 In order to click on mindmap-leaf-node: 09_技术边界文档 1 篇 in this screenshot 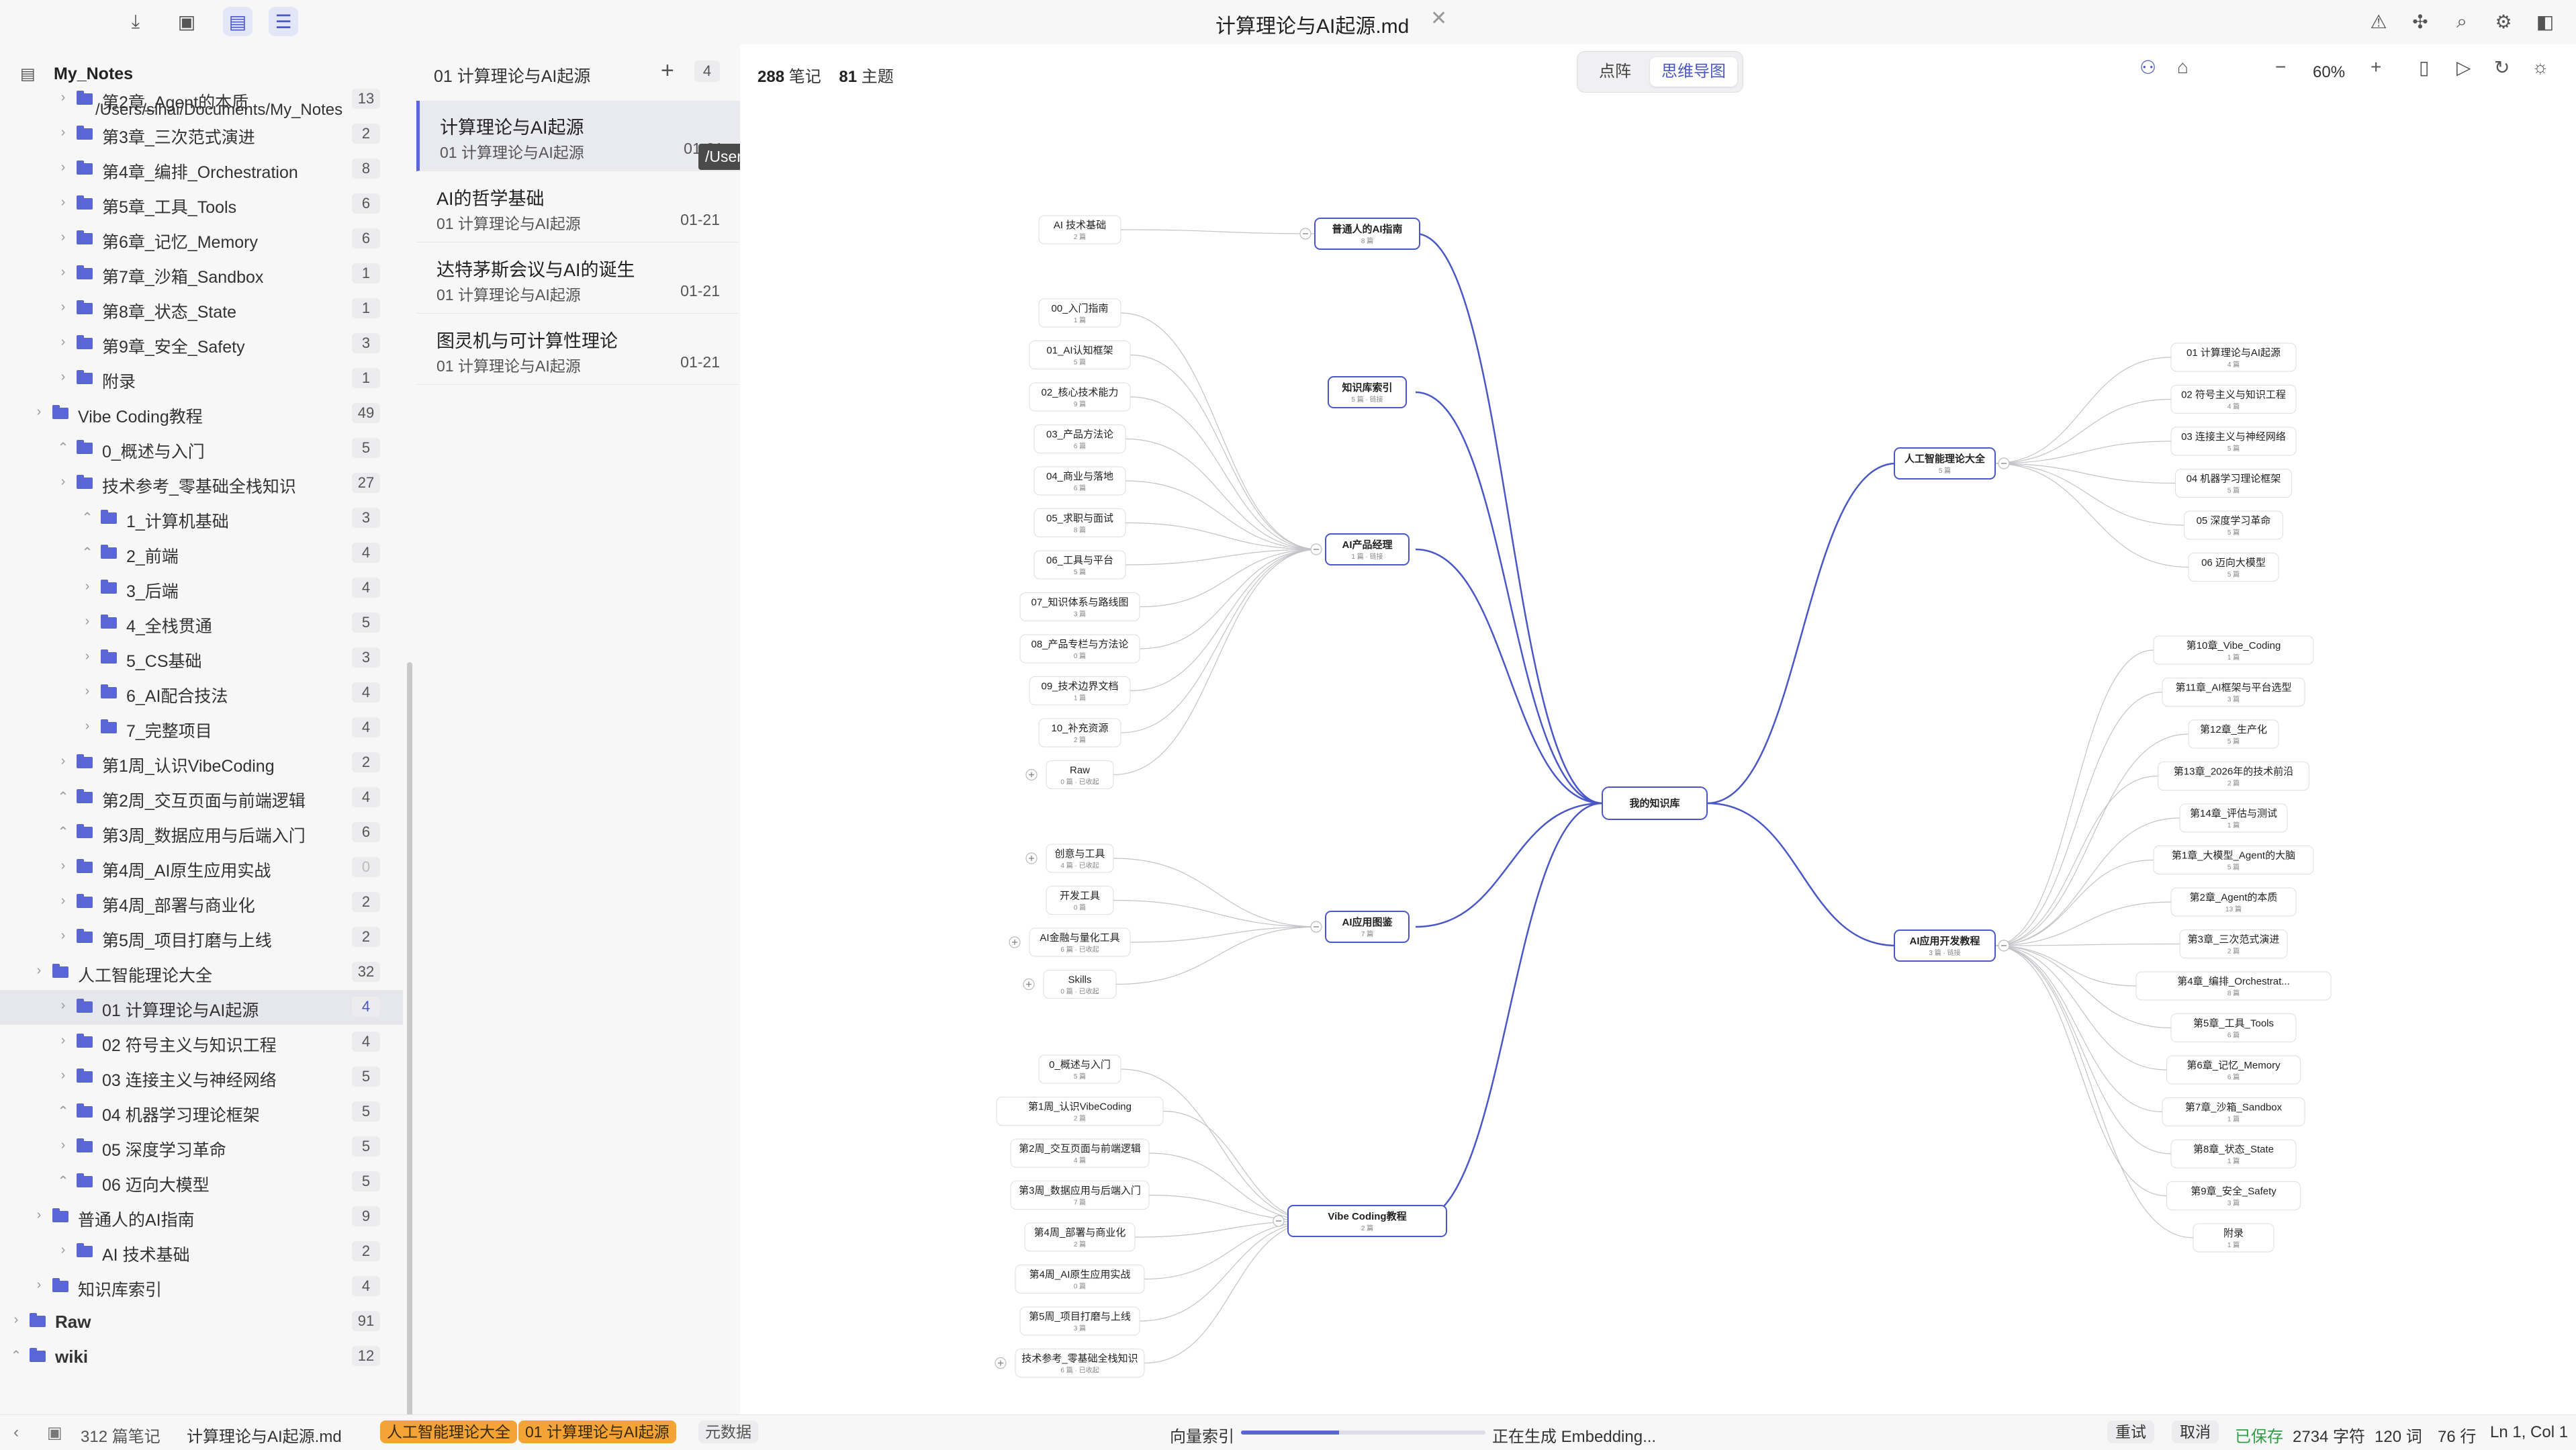, I will do `click(1080, 690)`.